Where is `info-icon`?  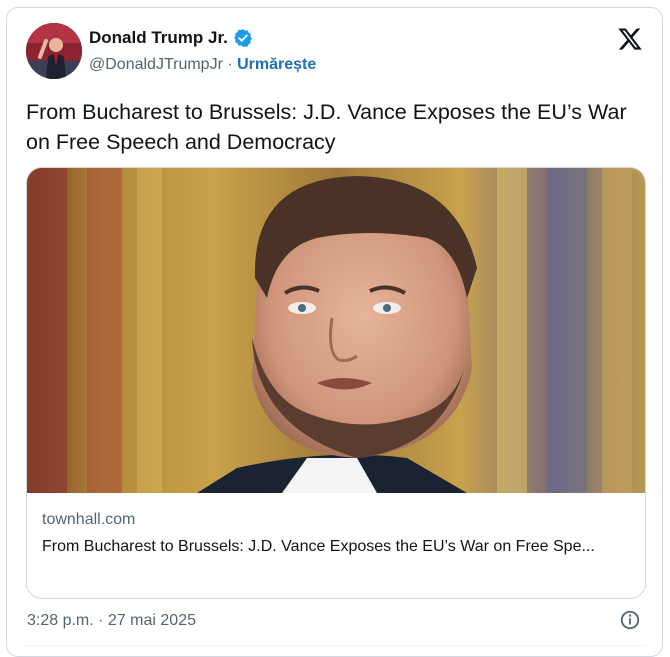
info-icon is located at coordinates (630, 620).